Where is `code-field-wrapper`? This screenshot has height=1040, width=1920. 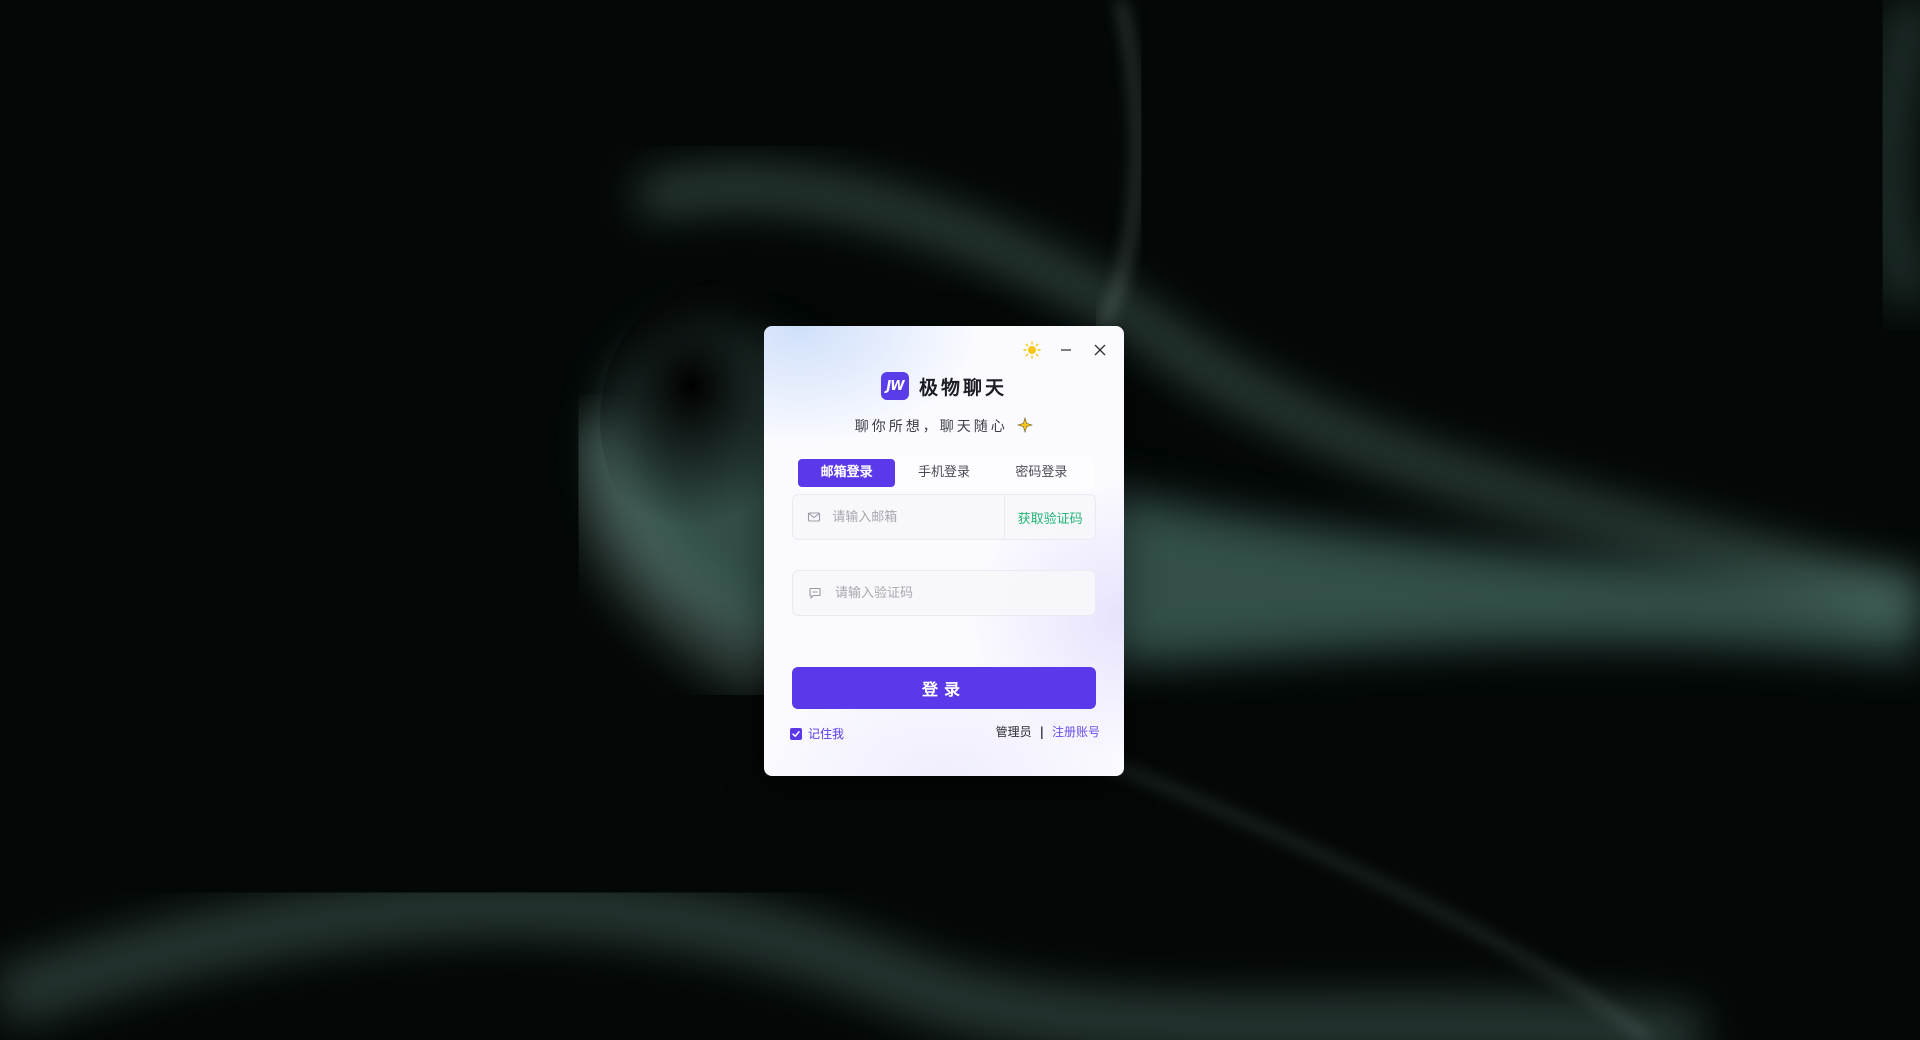
code-field-wrapper is located at coordinates (944, 593).